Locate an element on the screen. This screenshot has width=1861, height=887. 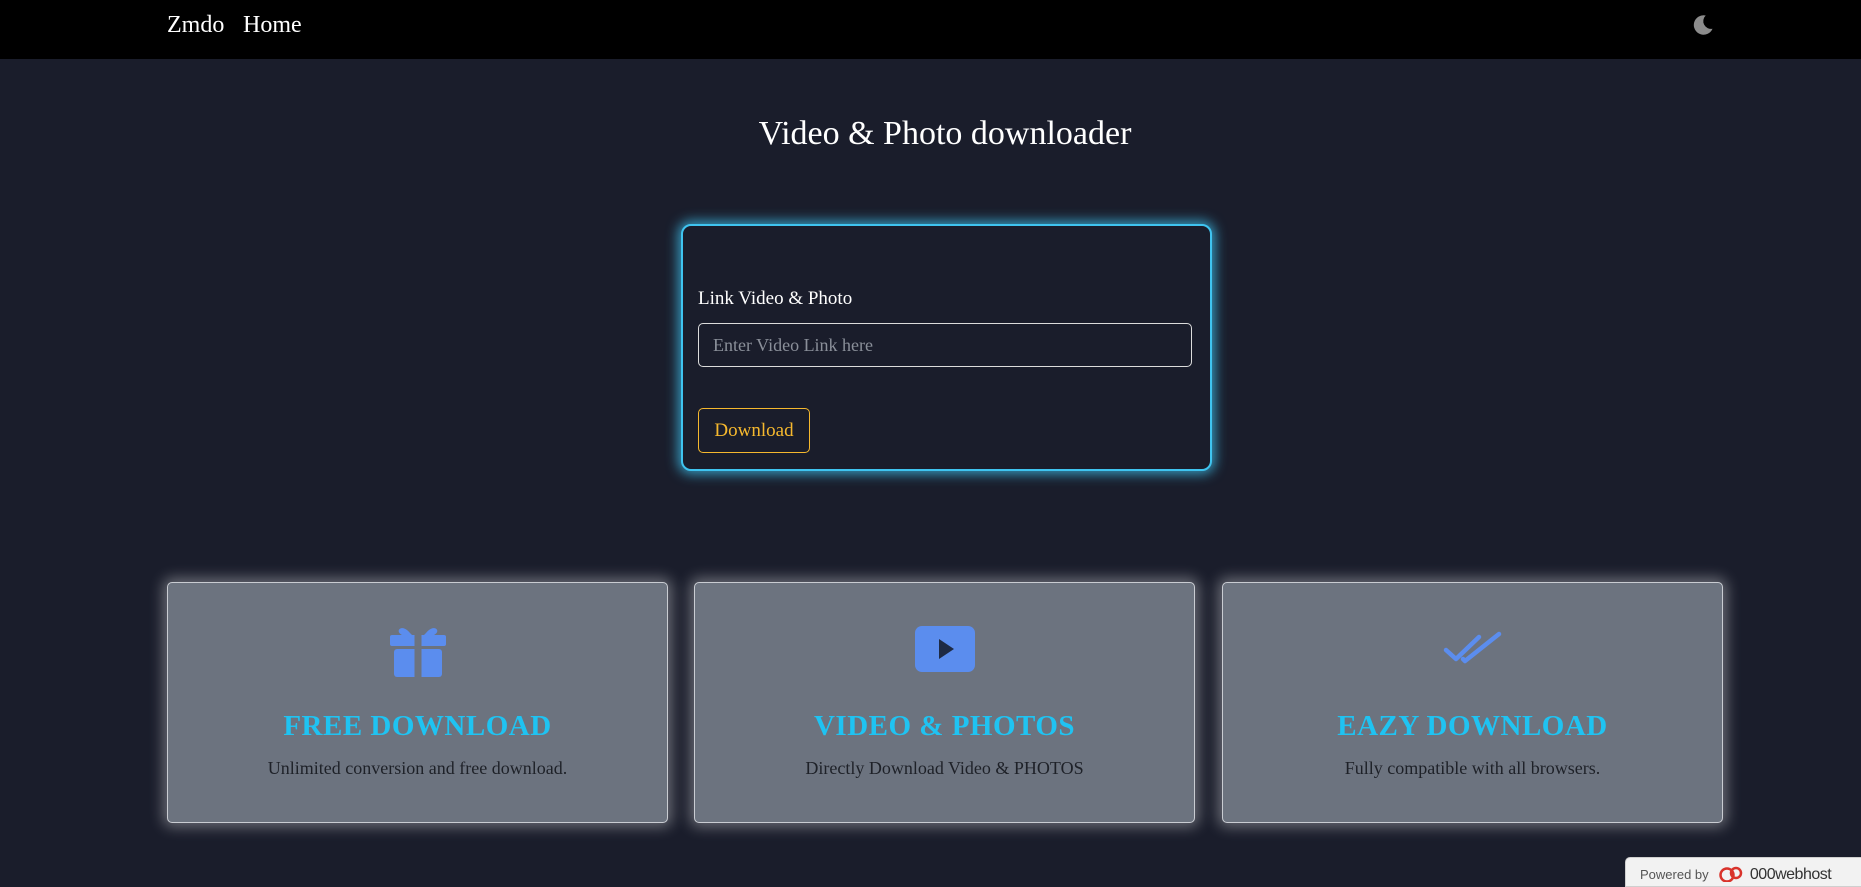
feature-title: VIDEO & PHOTOS is located at coordinates (944, 726).